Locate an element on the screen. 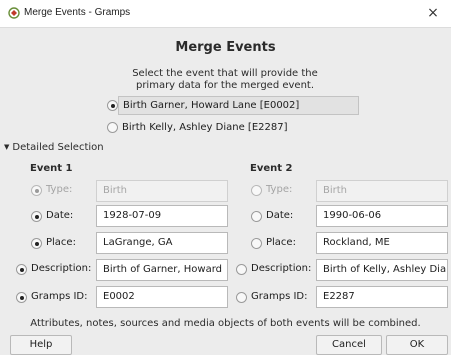 This screenshot has height=355, width=451. event2-gramps-id-radio is located at coordinates (241, 297).